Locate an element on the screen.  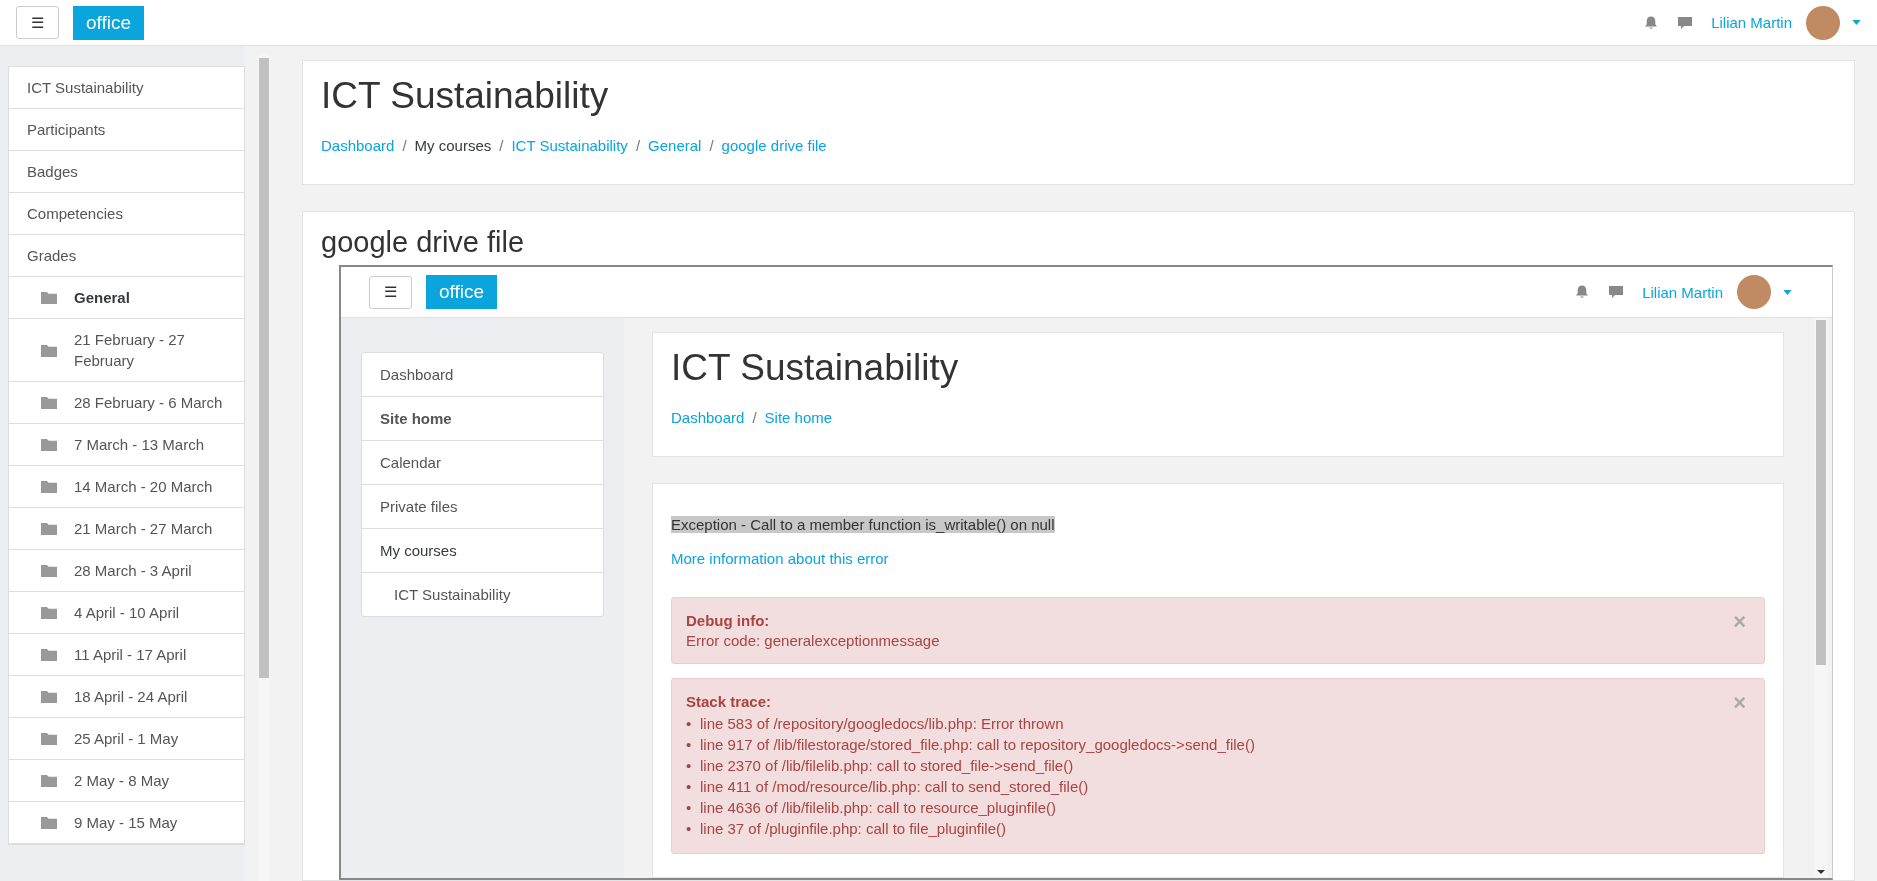
sidebar-item: 2 May - 8 May is located at coordinates (126, 781).